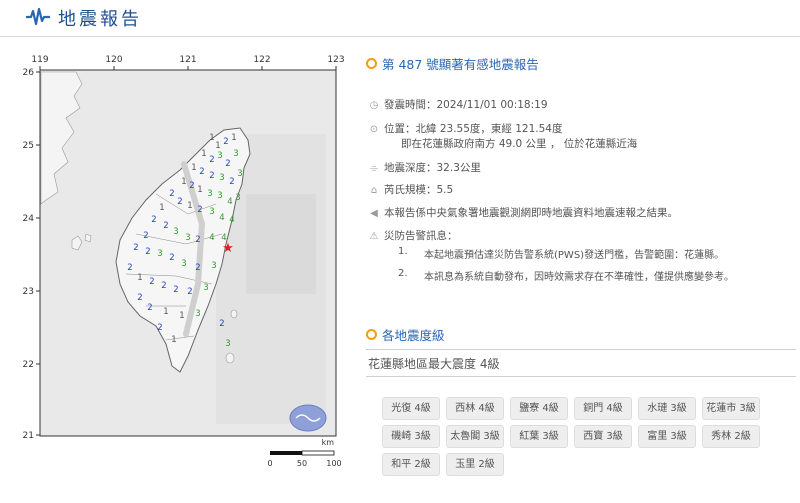 The image size is (800, 503). Describe the element at coordinates (667, 408) in the screenshot. I see `station-chip: 水璉 3級` at that location.